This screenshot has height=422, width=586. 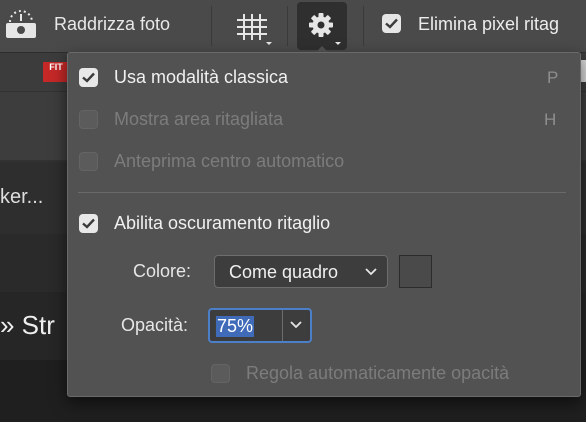 I want to click on auto-adjust-opacity-label: Regola automaticamente opacità, so click(x=378, y=373).